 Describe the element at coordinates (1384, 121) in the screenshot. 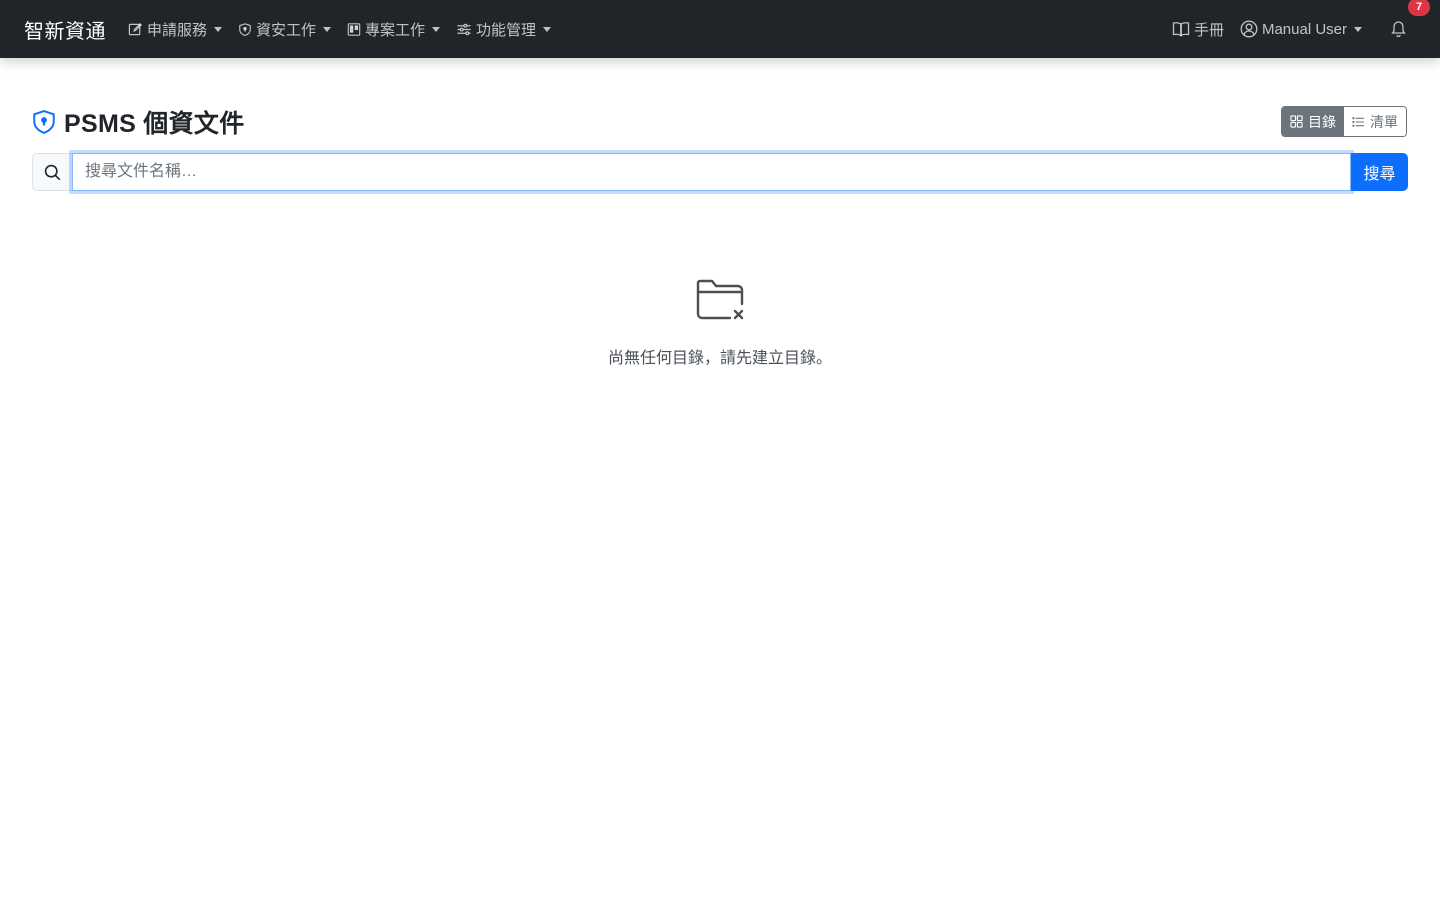

I see `list-view-label: 清單` at that location.